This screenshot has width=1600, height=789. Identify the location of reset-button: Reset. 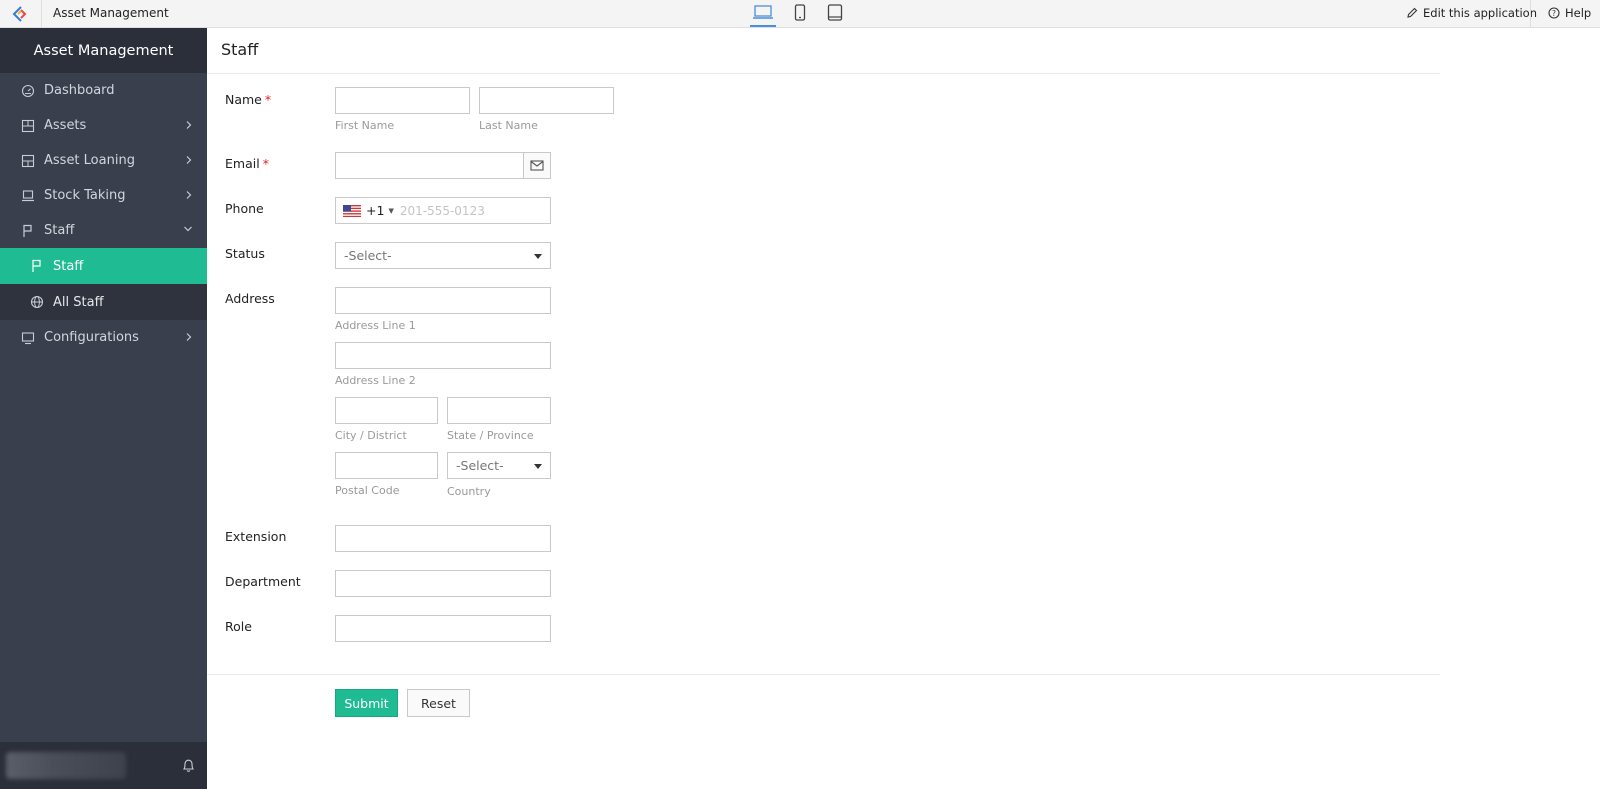
(438, 703).